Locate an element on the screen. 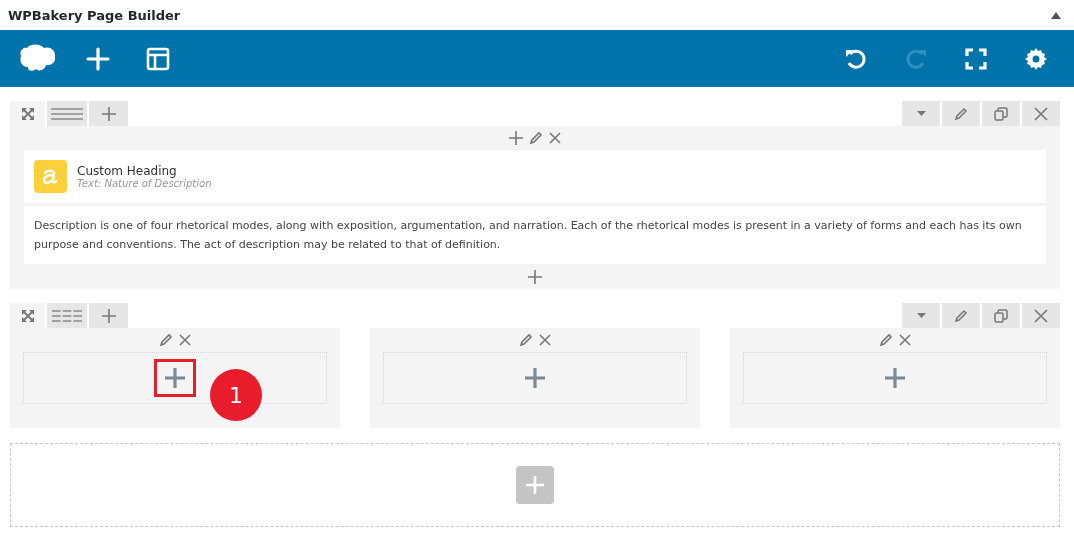 Image resolution: width=1074 pixels, height=548 pixels. heading-element-icon is located at coordinates (50, 176).